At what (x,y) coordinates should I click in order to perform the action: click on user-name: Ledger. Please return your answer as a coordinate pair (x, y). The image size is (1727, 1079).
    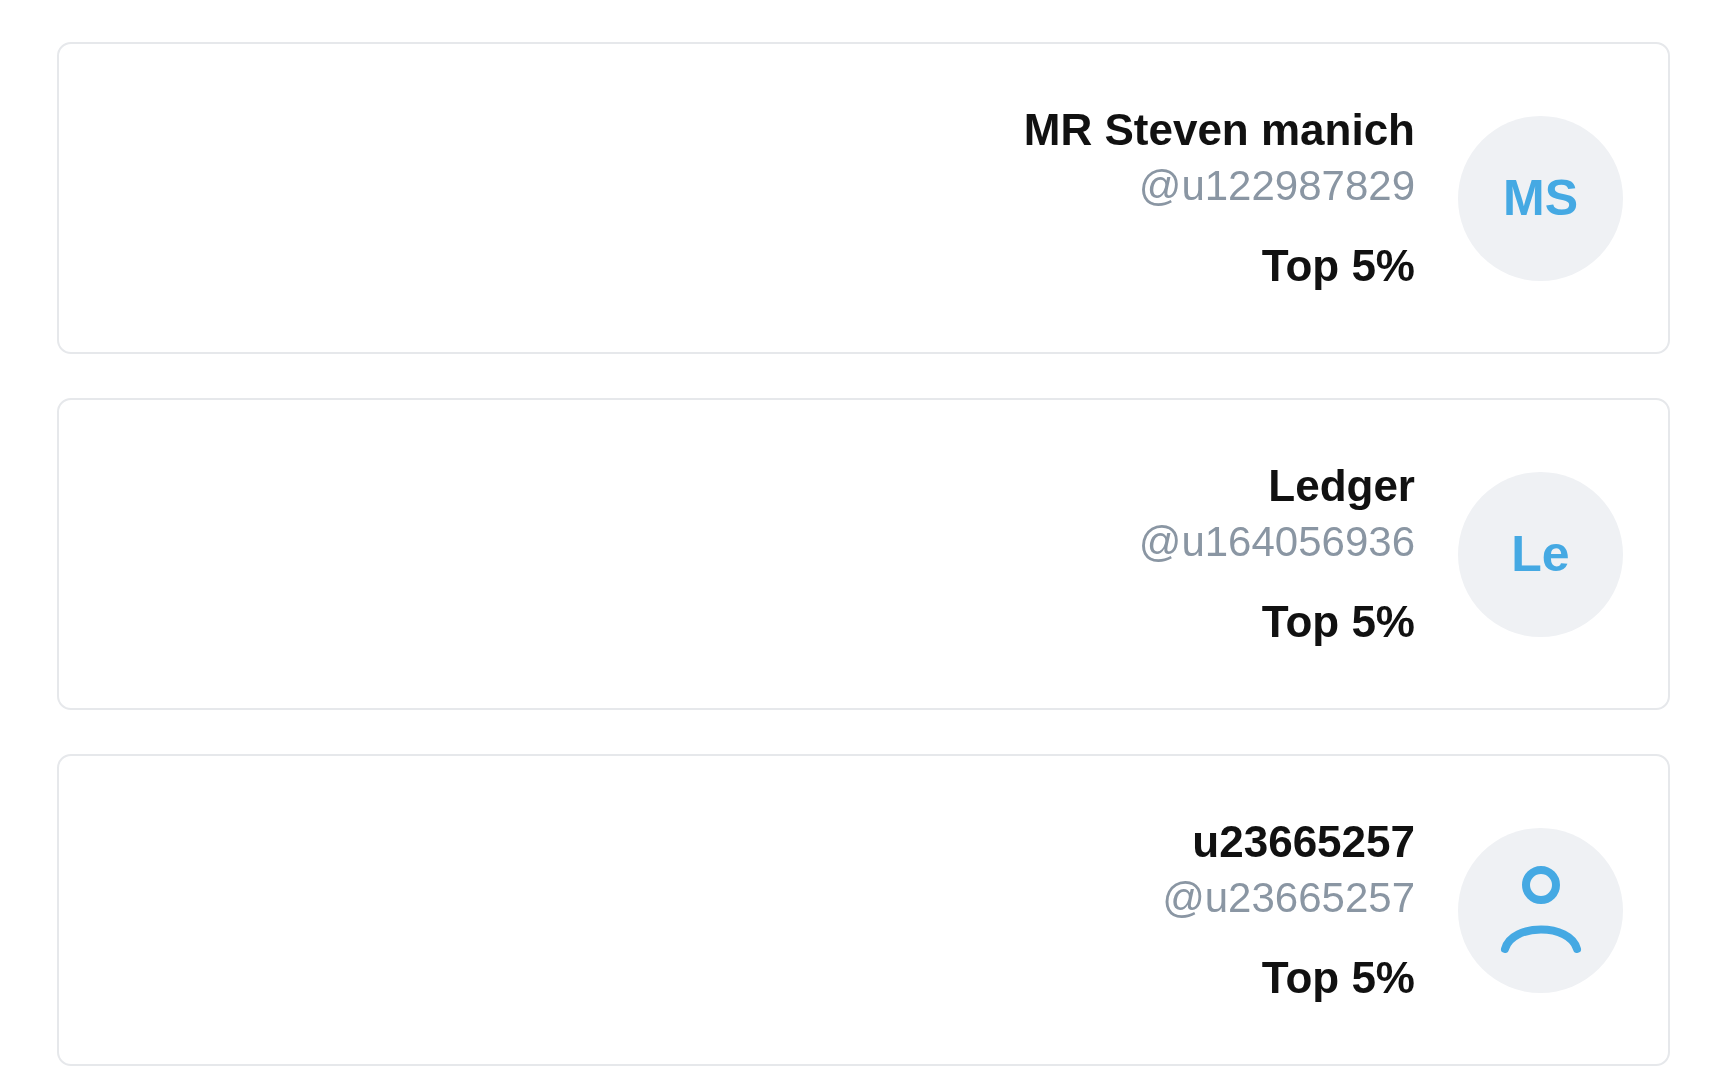
    Looking at the image, I should click on (1341, 486).